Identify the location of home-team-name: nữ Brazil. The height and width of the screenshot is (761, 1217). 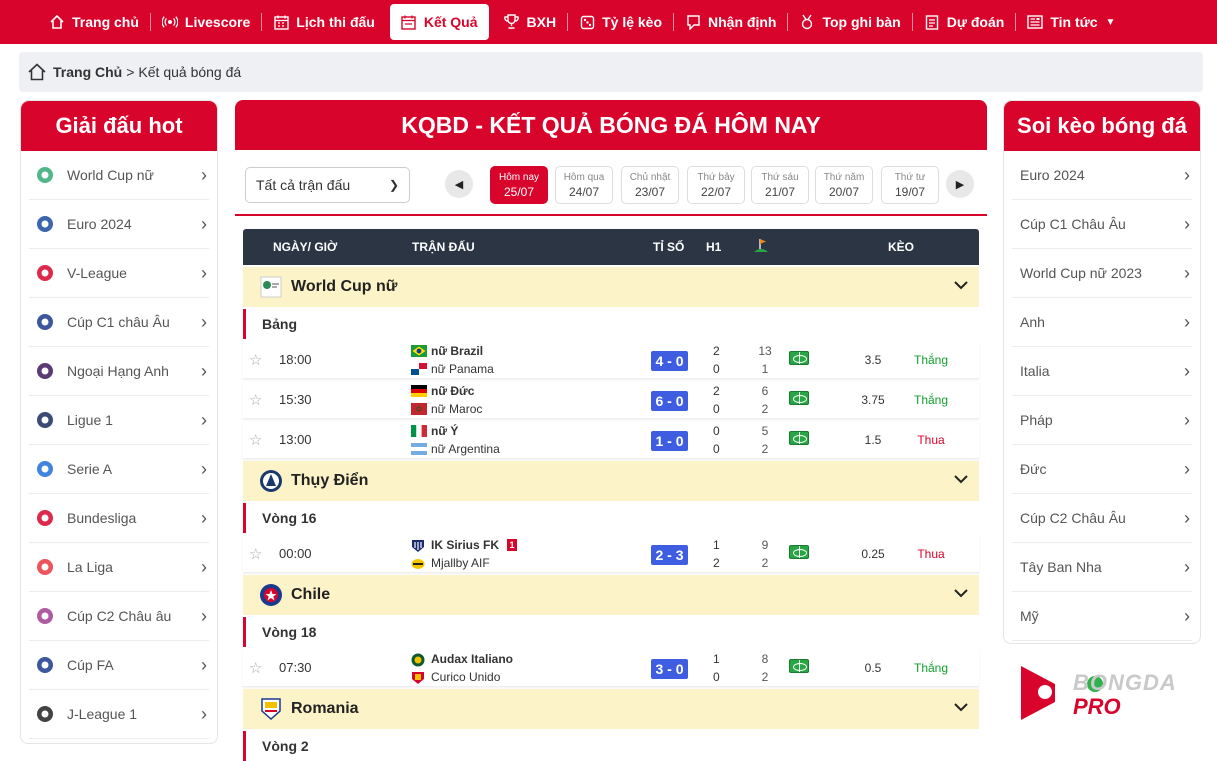
(457, 351).